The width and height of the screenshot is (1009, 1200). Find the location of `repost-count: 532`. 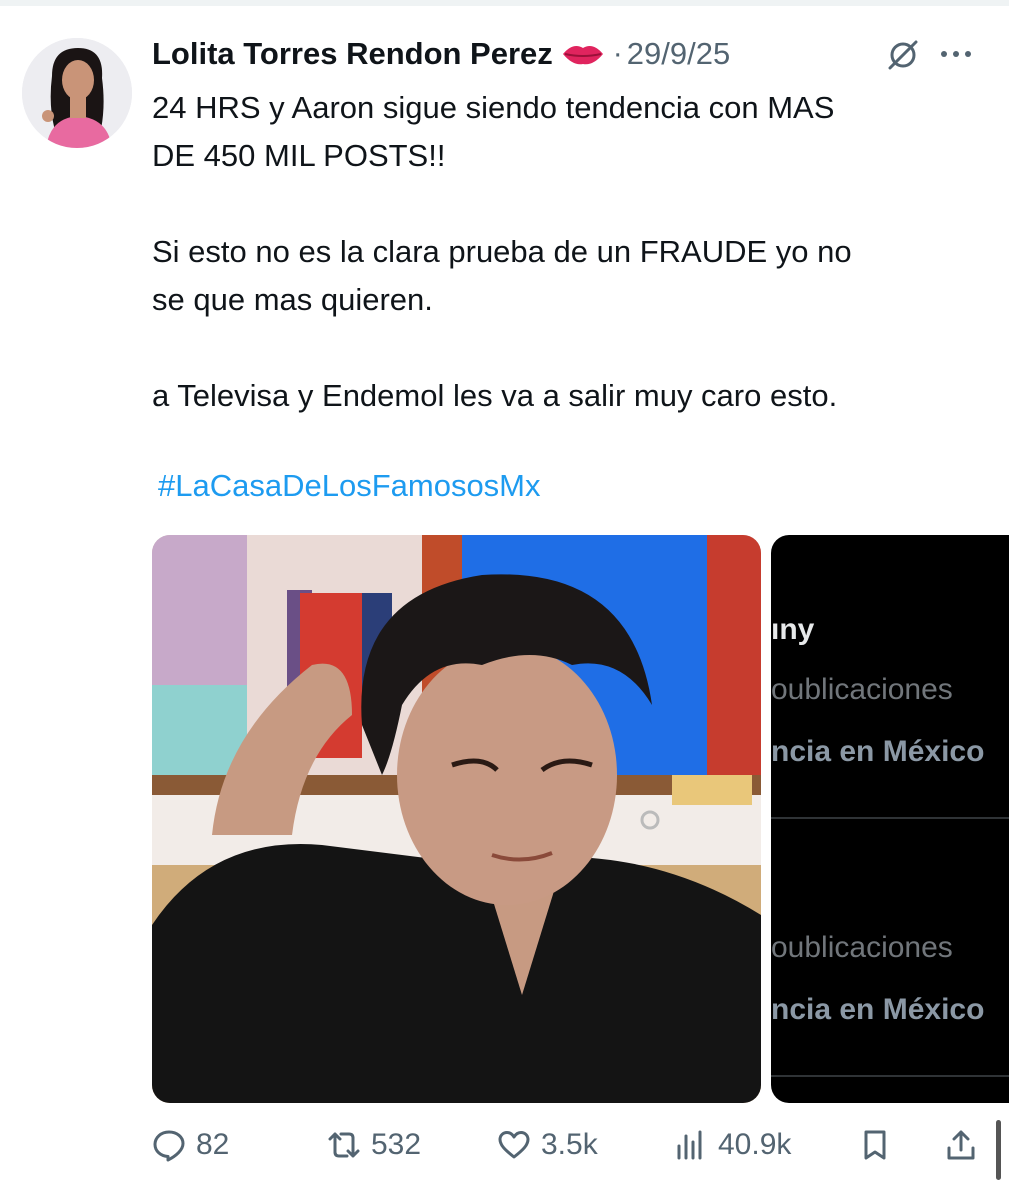

repost-count: 532 is located at coordinates (396, 1144).